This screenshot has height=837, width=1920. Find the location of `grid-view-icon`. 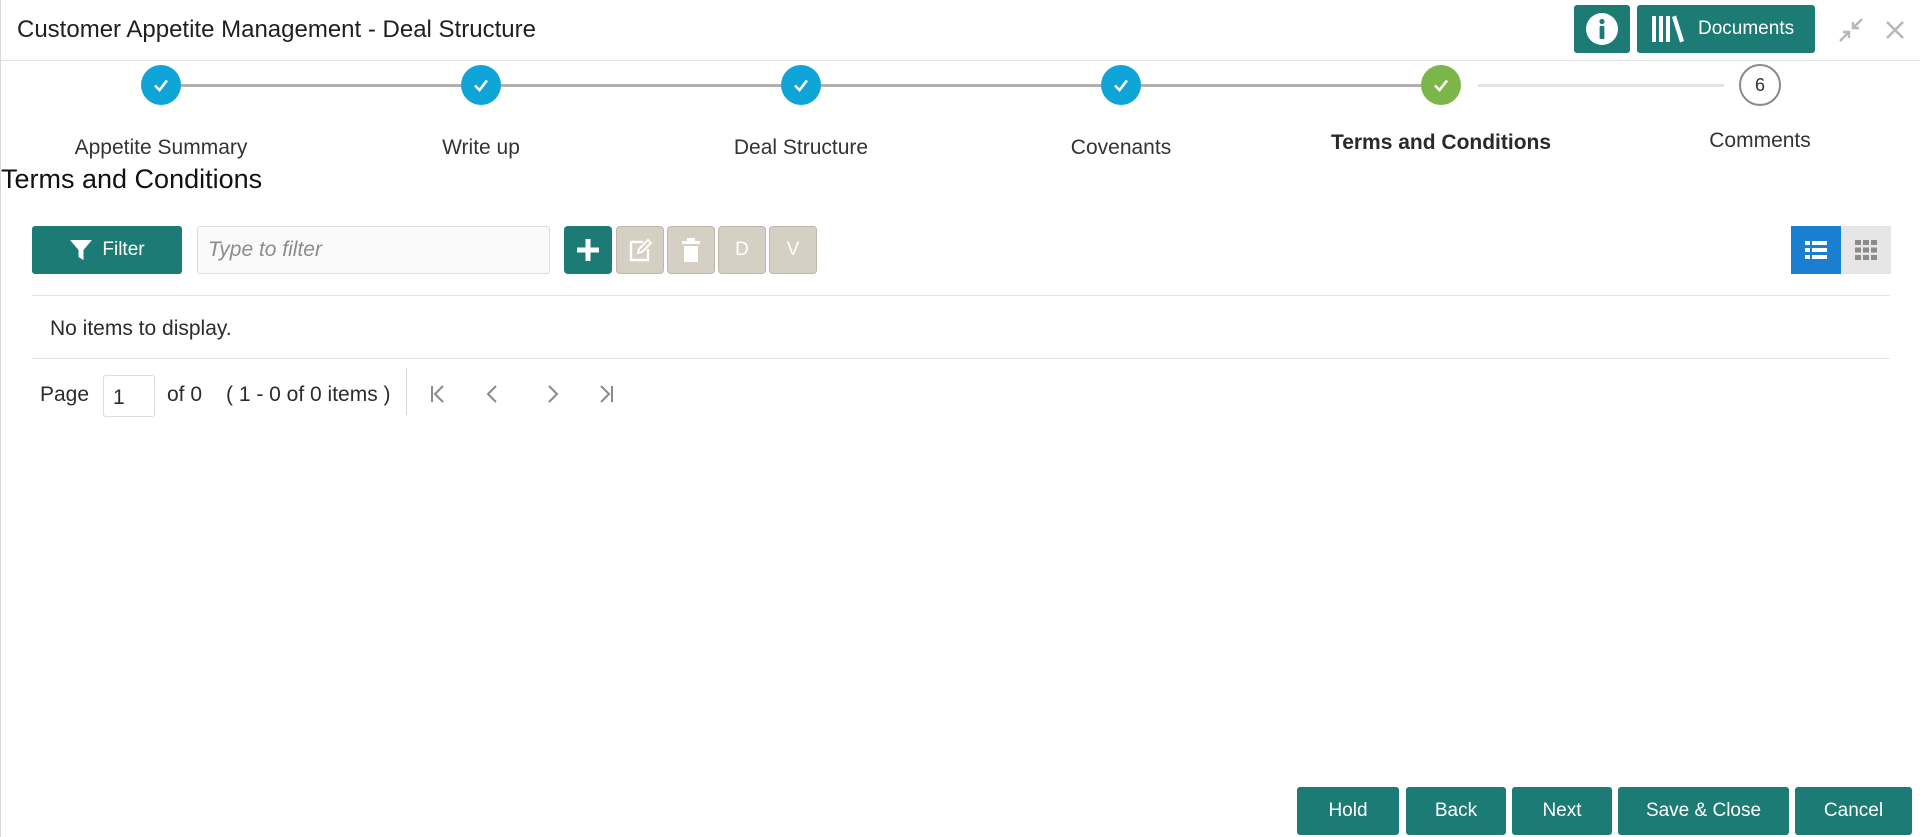

grid-view-icon is located at coordinates (1866, 250).